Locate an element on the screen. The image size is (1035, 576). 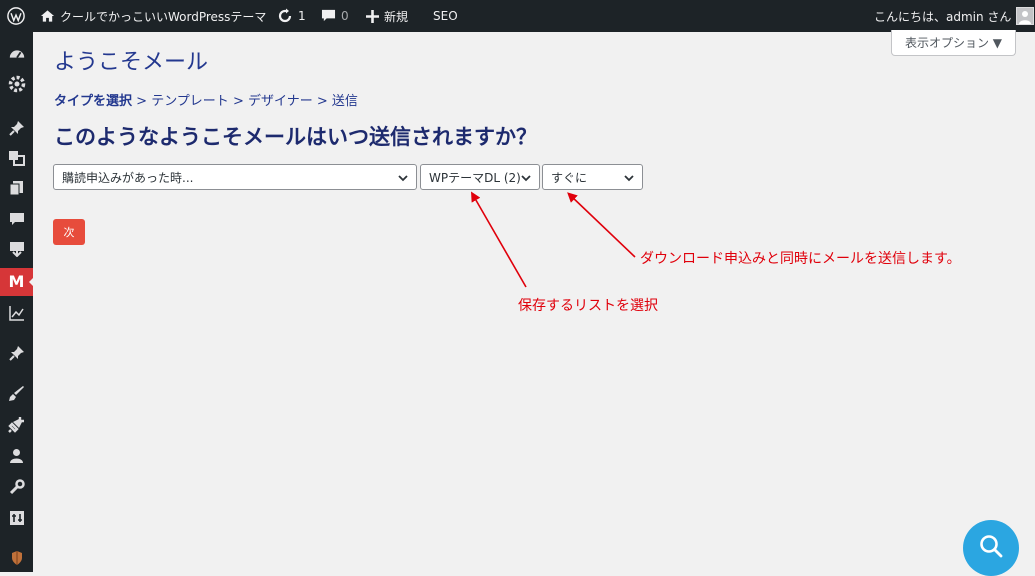
annotation-arrows is located at coordinates (553, 239).